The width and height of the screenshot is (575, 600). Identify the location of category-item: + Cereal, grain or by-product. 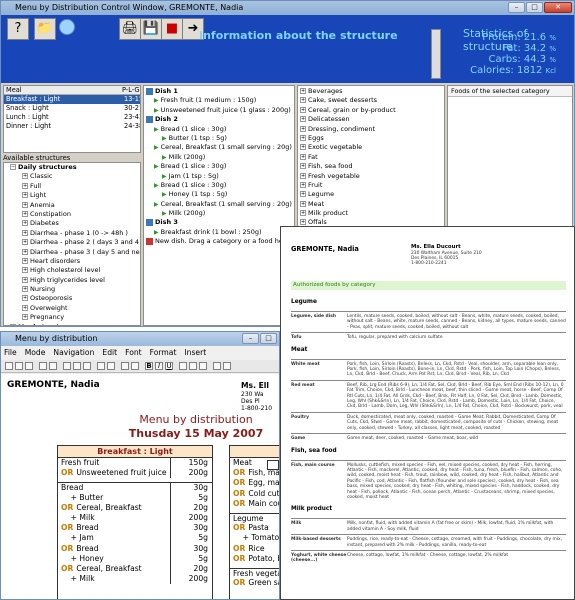
(371, 110).